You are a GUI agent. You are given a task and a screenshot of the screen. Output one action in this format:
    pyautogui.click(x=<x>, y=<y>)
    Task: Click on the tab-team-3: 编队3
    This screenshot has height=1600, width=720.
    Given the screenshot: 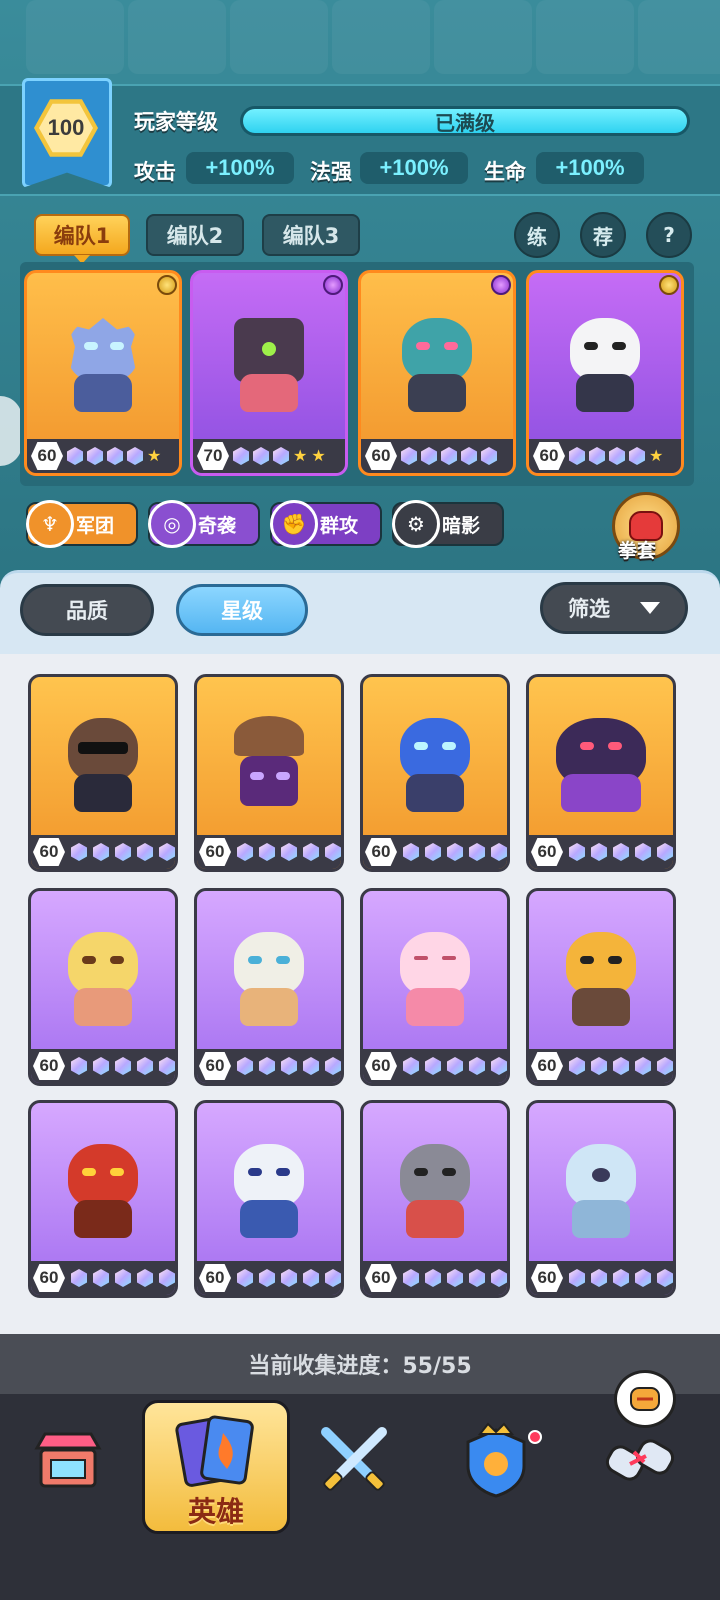 What is the action you would take?
    pyautogui.click(x=311, y=235)
    